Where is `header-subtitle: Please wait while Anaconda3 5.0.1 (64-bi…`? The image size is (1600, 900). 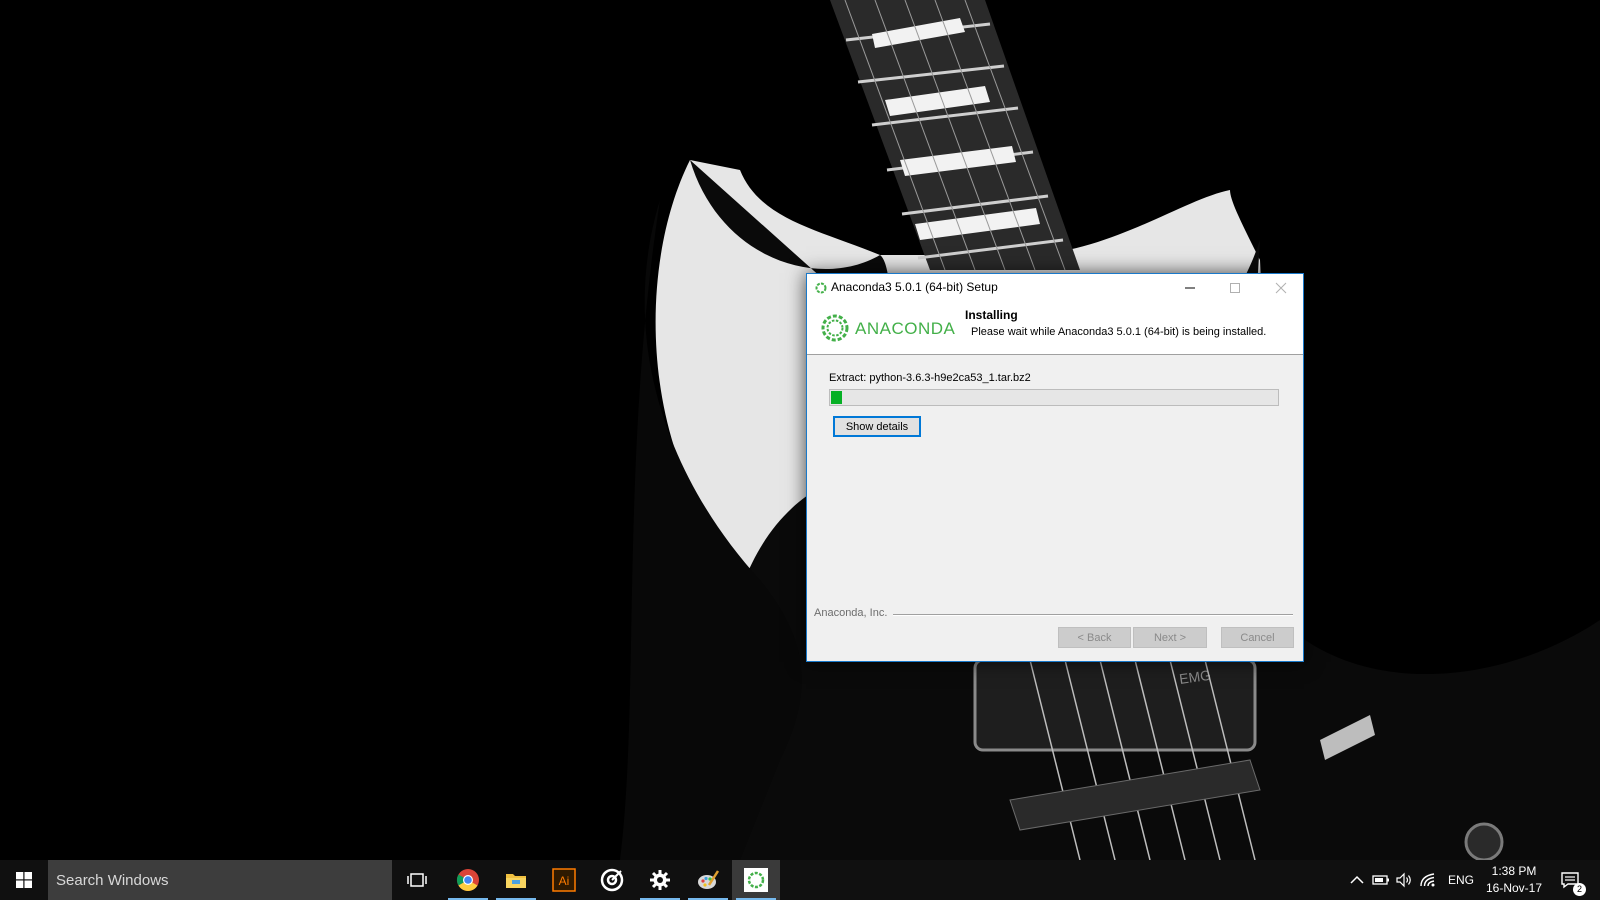 header-subtitle: Please wait while Anaconda3 5.0.1 (64-bi… is located at coordinates (1119, 332).